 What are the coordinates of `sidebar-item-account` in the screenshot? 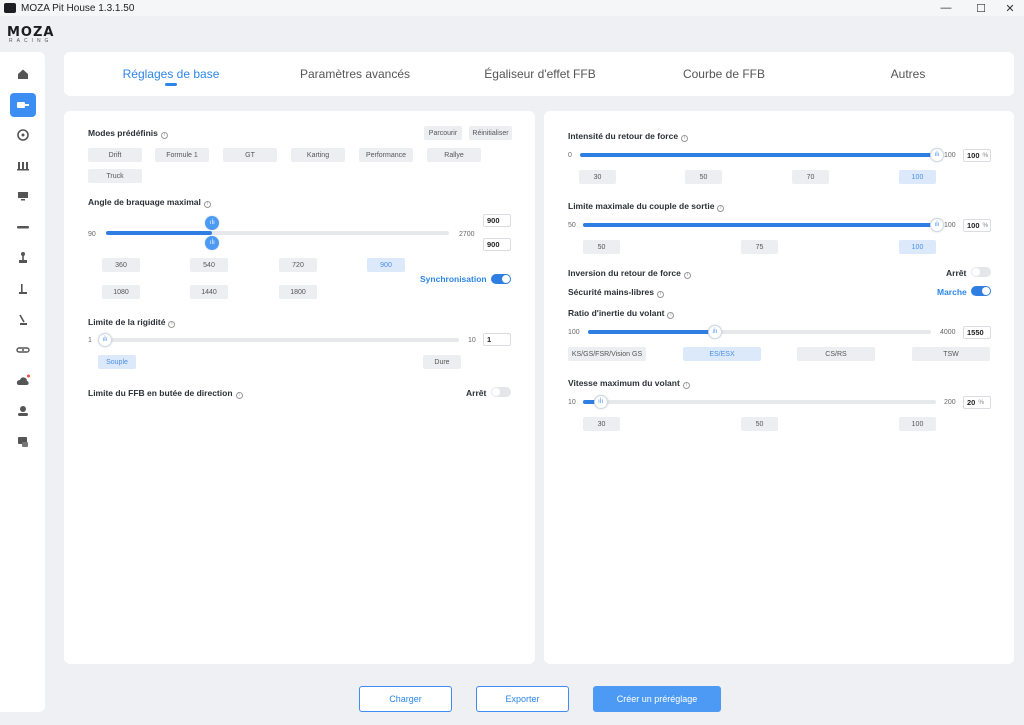 It's located at (23, 411).